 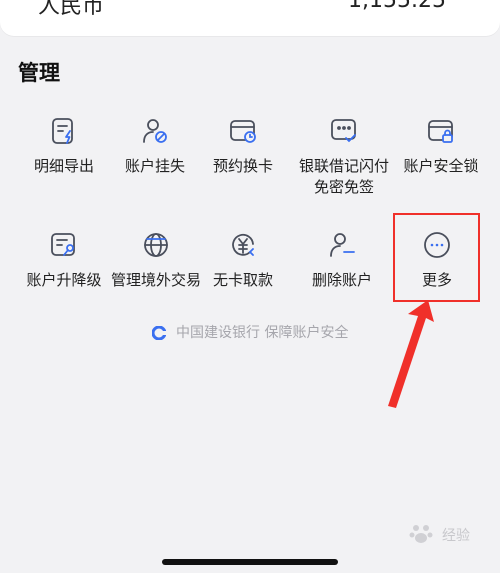 I want to click on export-document-icon, so click(x=62, y=131).